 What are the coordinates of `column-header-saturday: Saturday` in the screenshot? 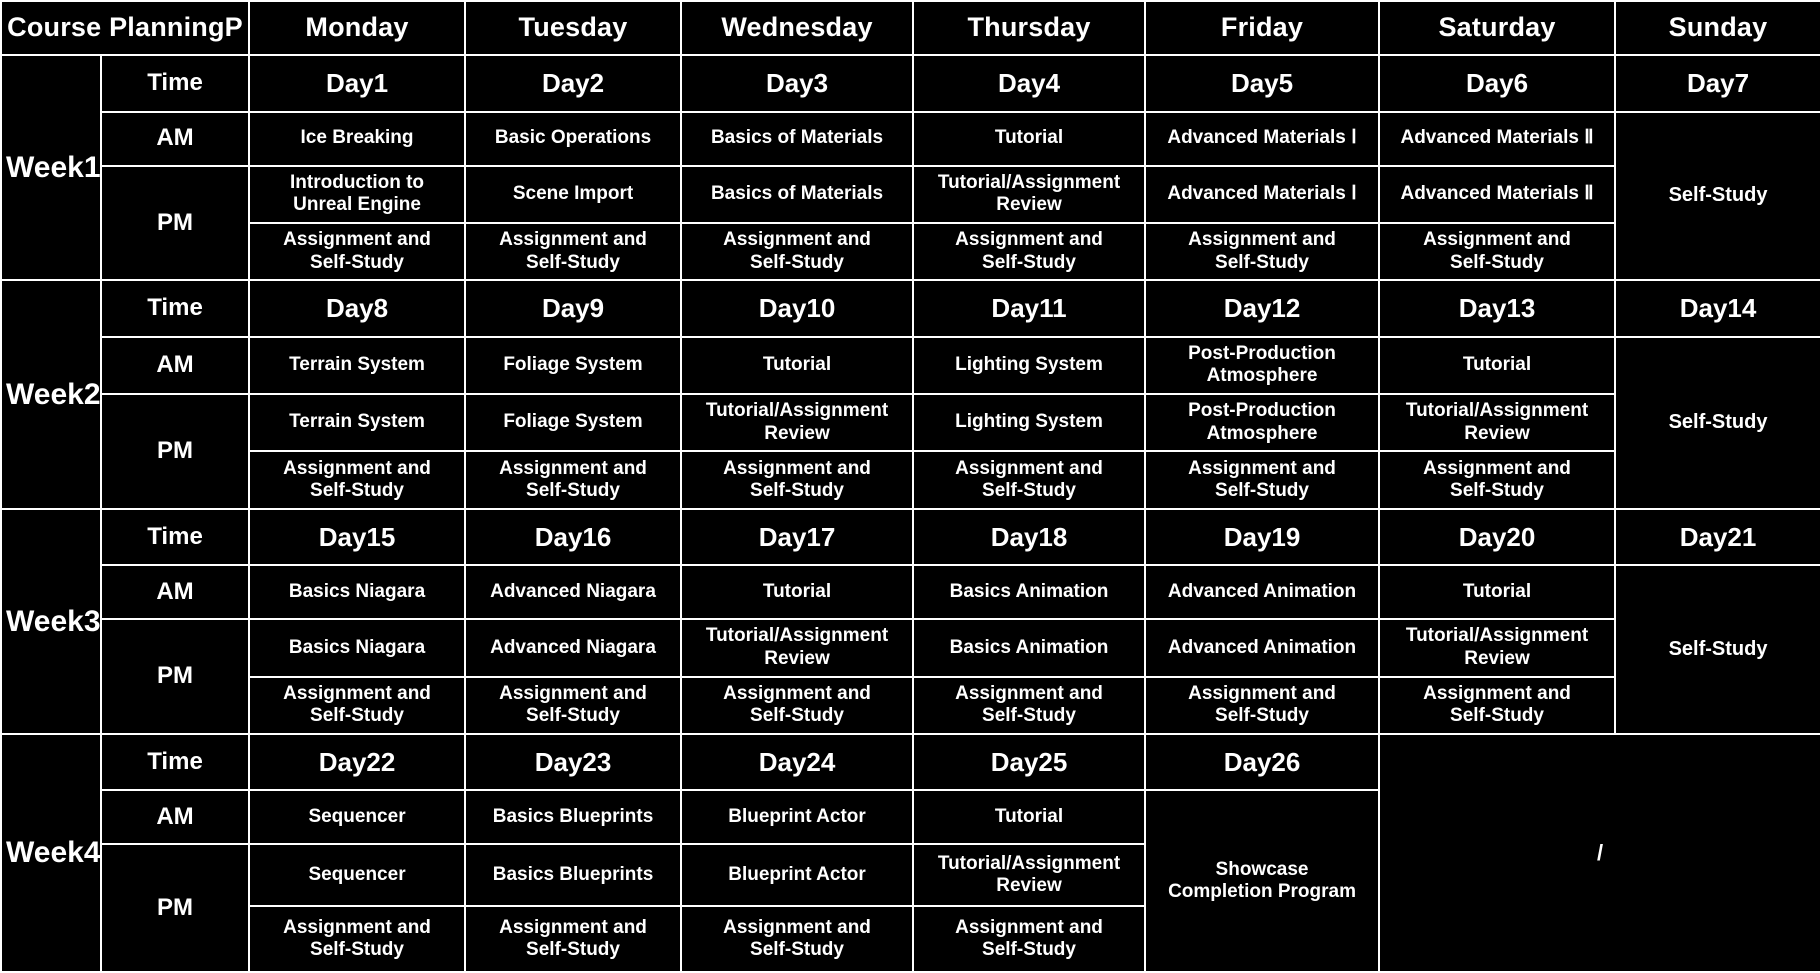 It's located at (1497, 28).